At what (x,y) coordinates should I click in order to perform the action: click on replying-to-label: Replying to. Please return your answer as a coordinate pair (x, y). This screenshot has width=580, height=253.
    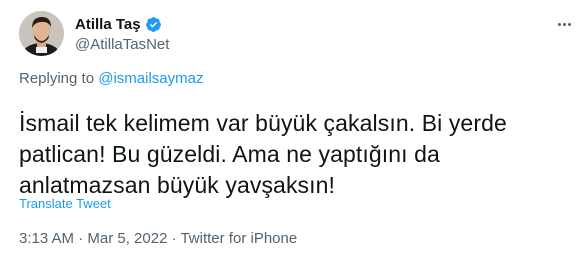
    Looking at the image, I should click on (59, 78).